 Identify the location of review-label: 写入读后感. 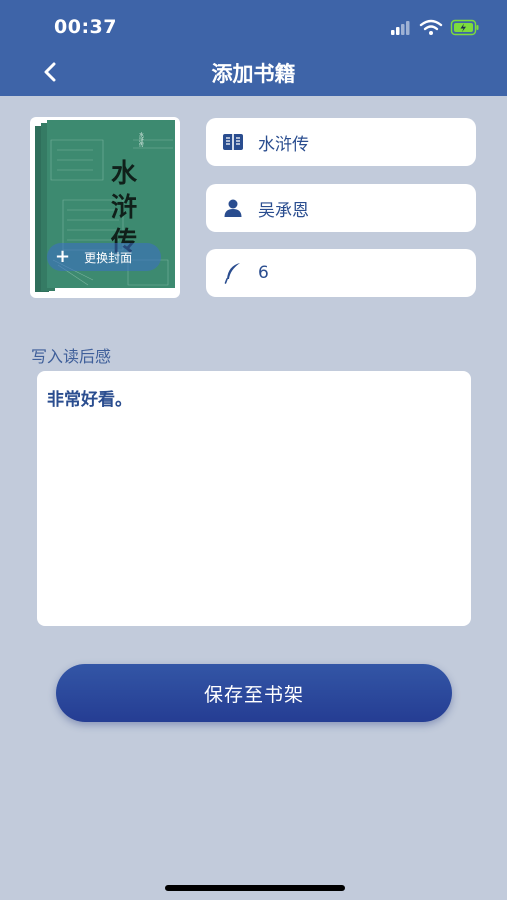
(71, 356).